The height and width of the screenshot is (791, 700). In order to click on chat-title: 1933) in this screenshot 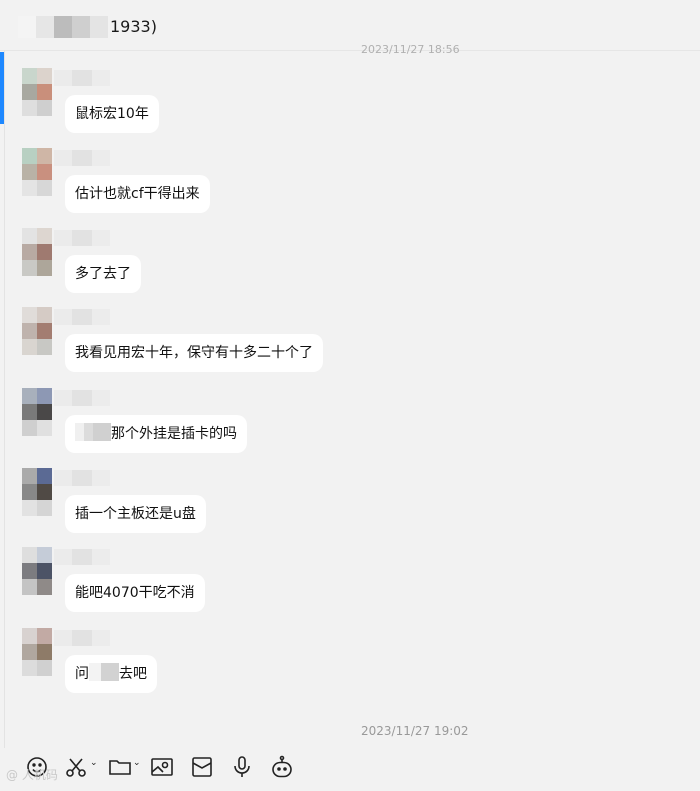, I will do `click(133, 26)`.